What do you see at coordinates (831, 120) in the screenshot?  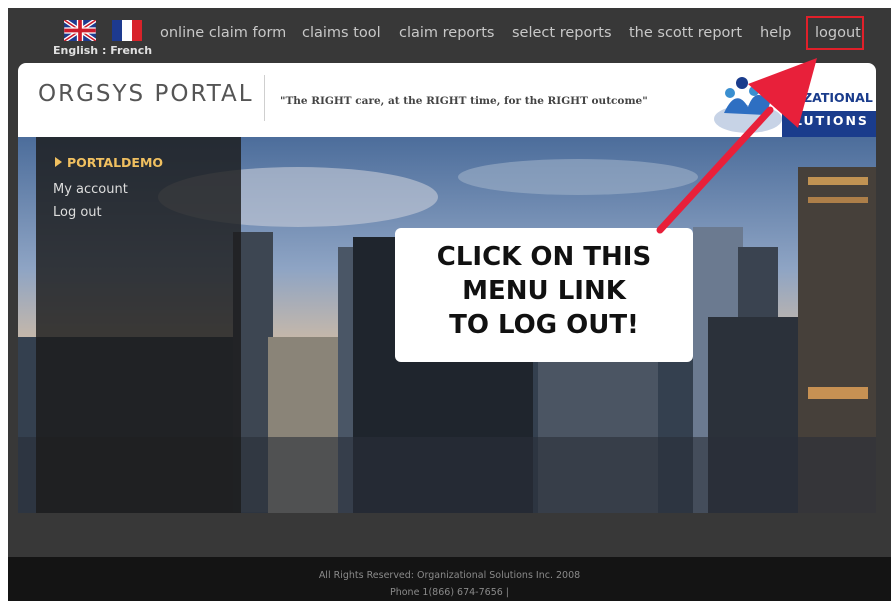 I see `logo-text-bottom: LUTIONS` at bounding box center [831, 120].